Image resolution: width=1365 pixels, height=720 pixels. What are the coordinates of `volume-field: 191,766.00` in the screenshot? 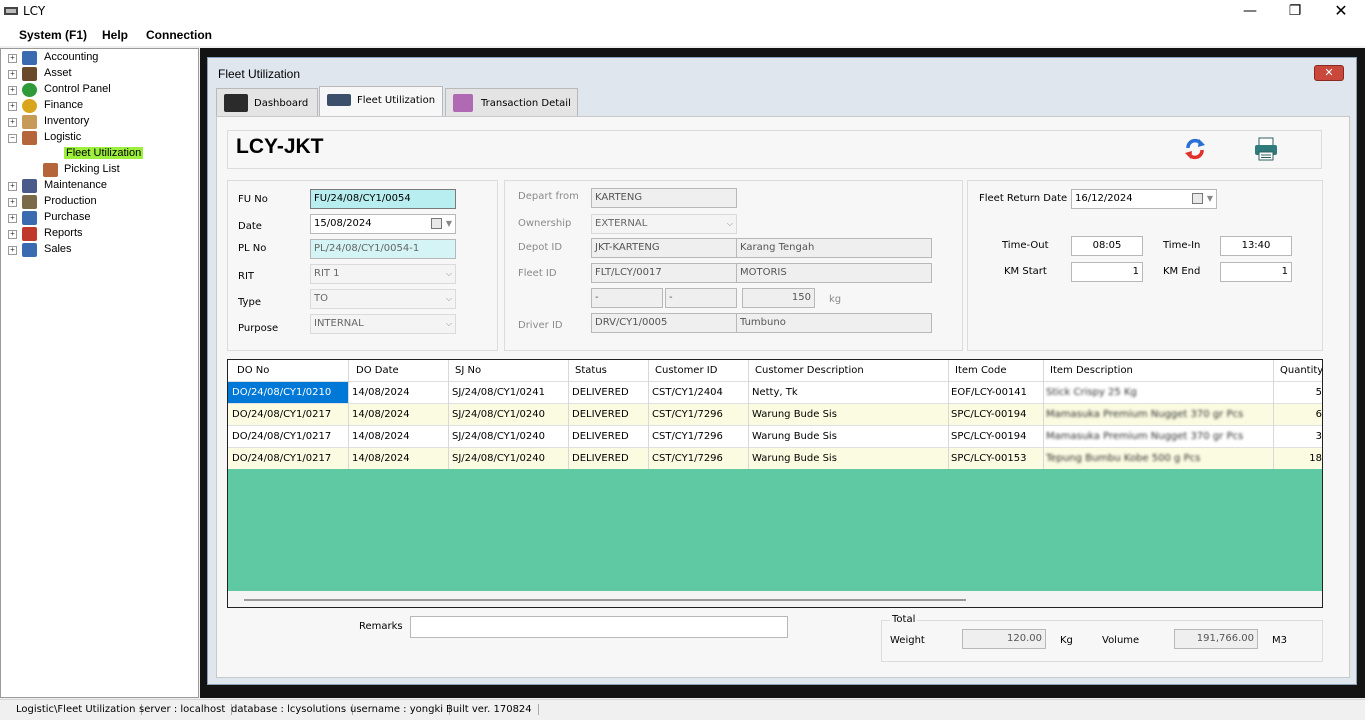 It's located at (1216, 639).